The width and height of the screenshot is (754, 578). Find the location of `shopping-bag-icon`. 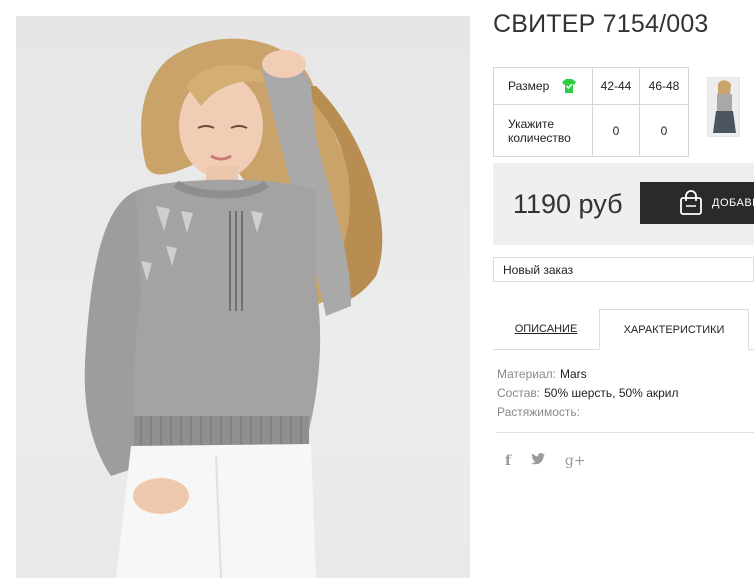

shopping-bag-icon is located at coordinates (691, 203).